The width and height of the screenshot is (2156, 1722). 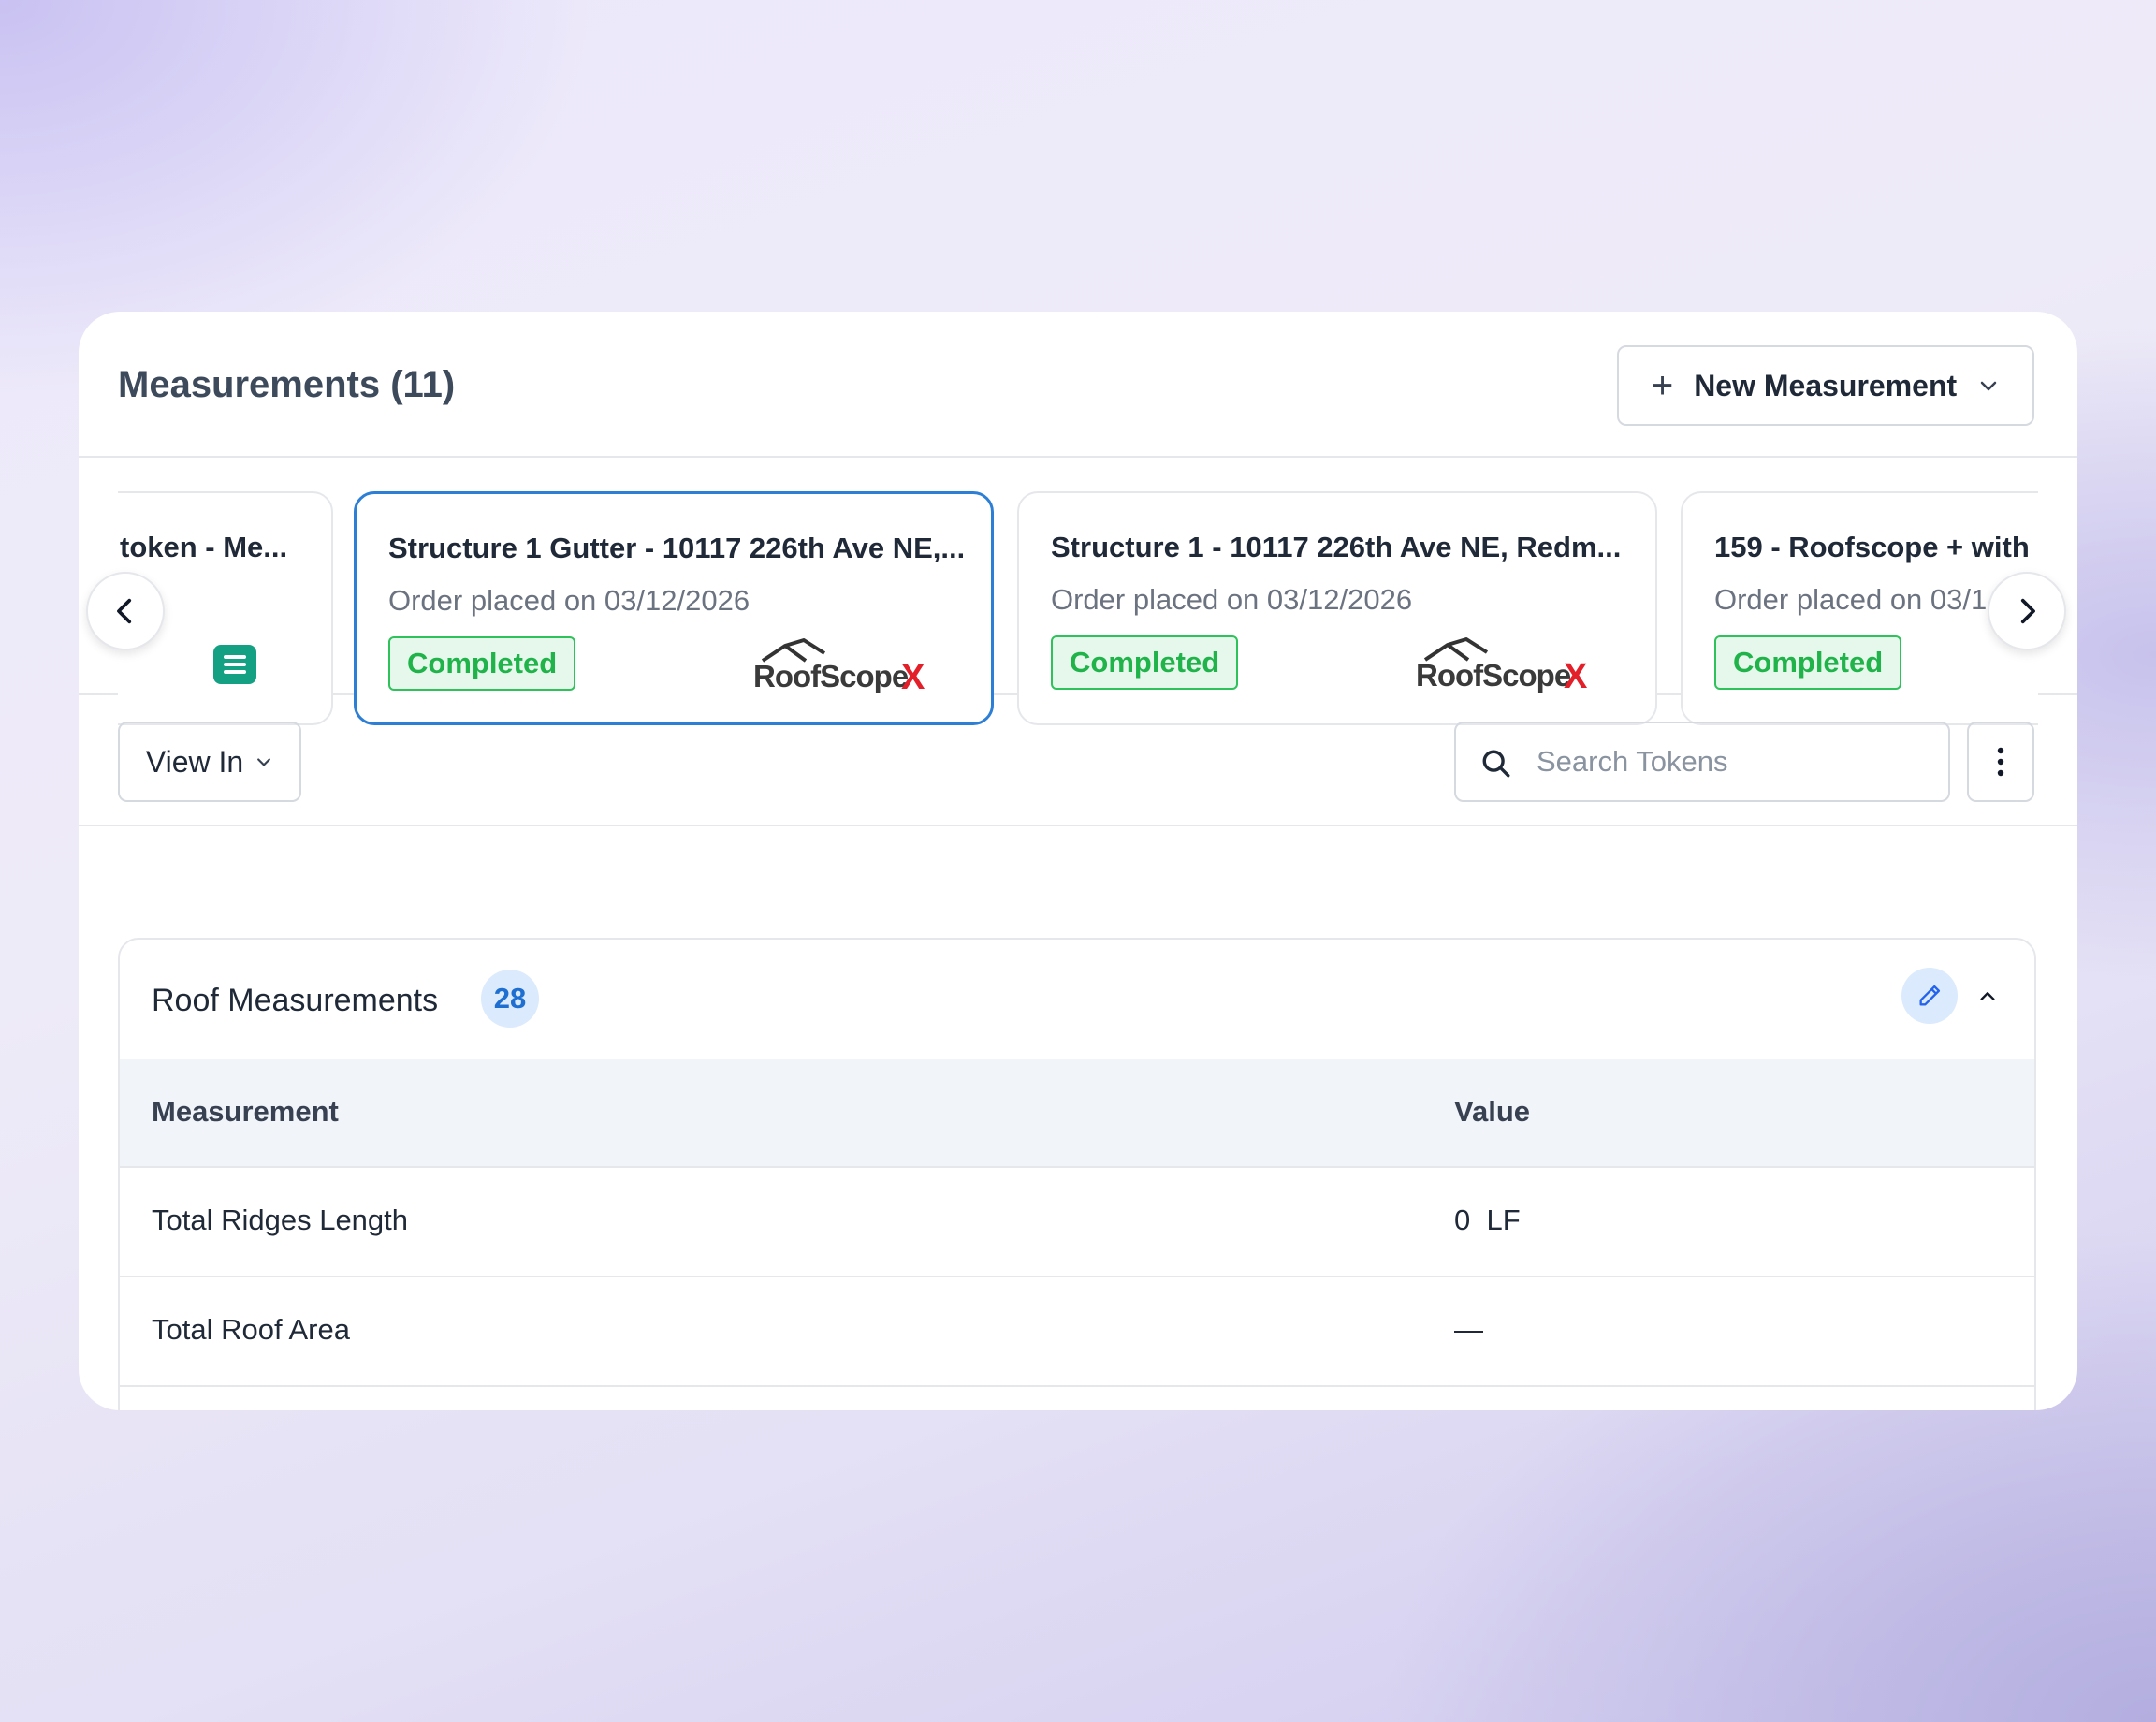 What do you see at coordinates (1733, 762) in the screenshot?
I see `search-input` at bounding box center [1733, 762].